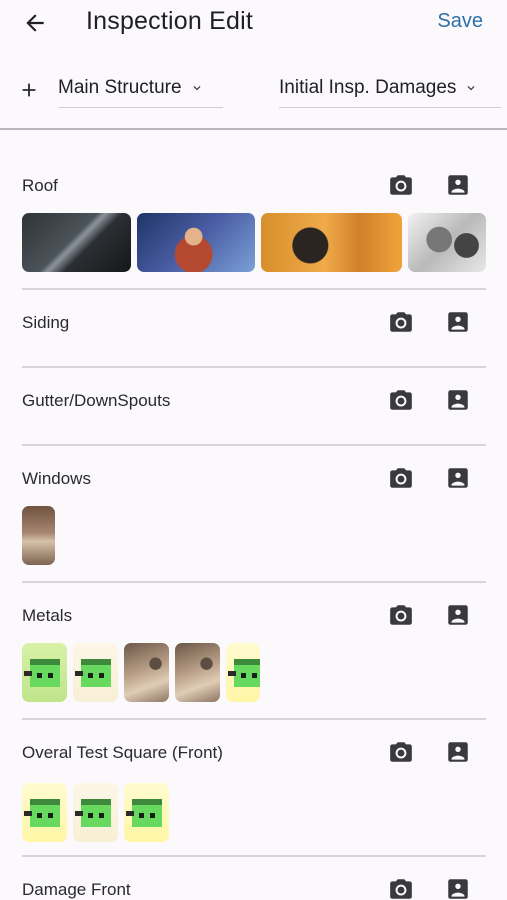 The width and height of the screenshot is (507, 900). What do you see at coordinates (447, 242) in the screenshot?
I see `comic-faces-photo` at bounding box center [447, 242].